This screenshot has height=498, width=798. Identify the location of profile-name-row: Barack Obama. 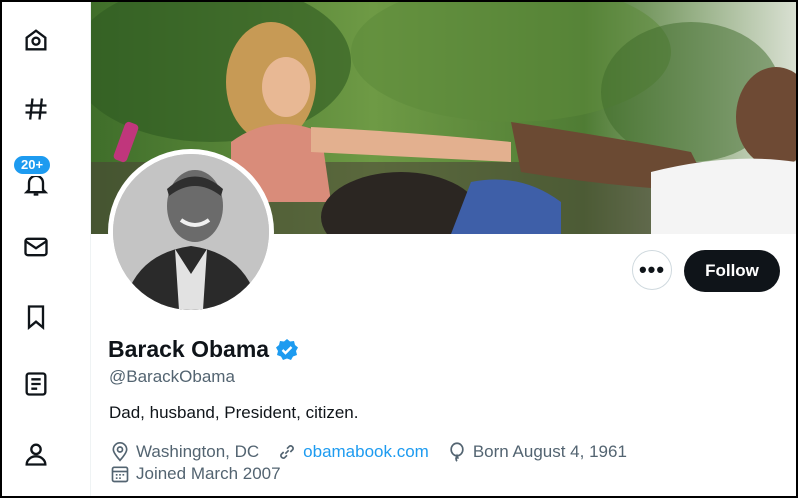
(203, 349).